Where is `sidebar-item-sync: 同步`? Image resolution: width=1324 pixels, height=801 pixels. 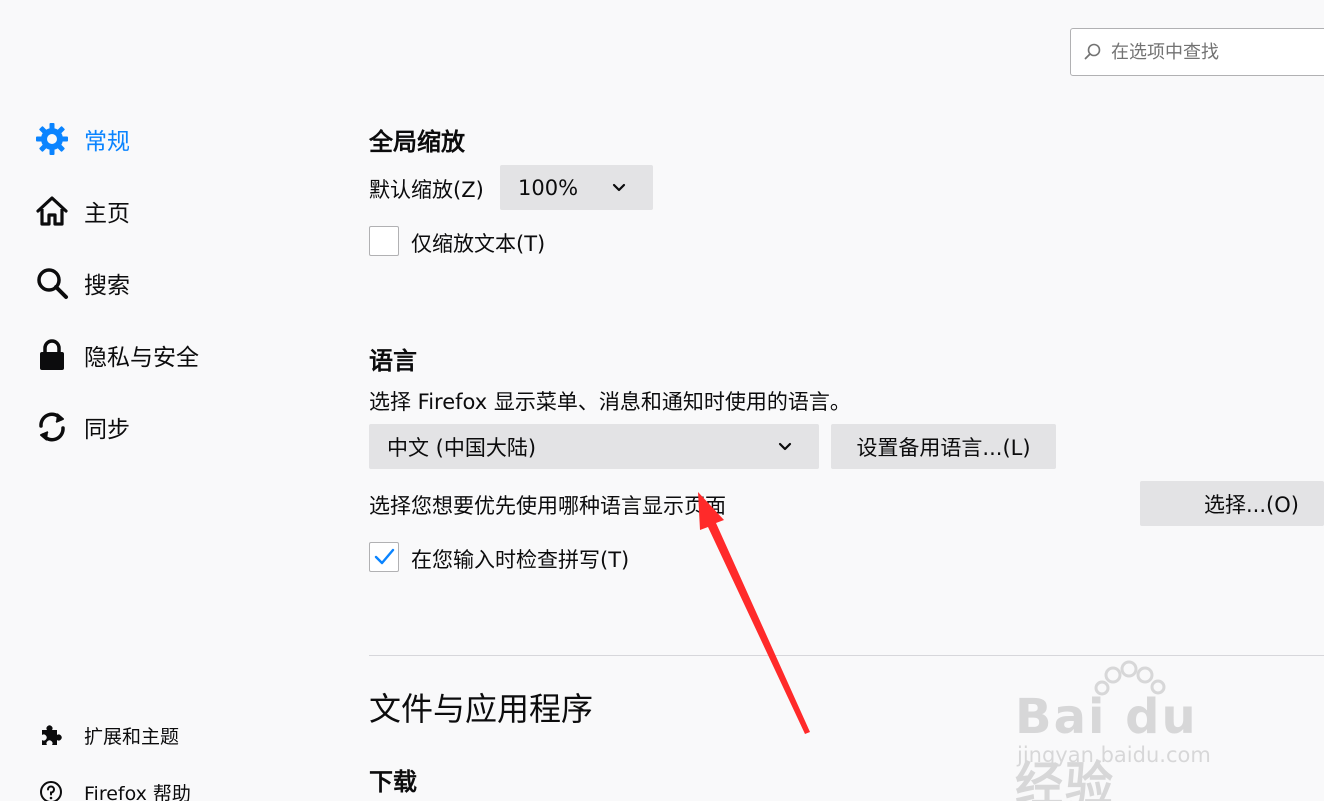 sidebar-item-sync: 同步 is located at coordinates (82, 427).